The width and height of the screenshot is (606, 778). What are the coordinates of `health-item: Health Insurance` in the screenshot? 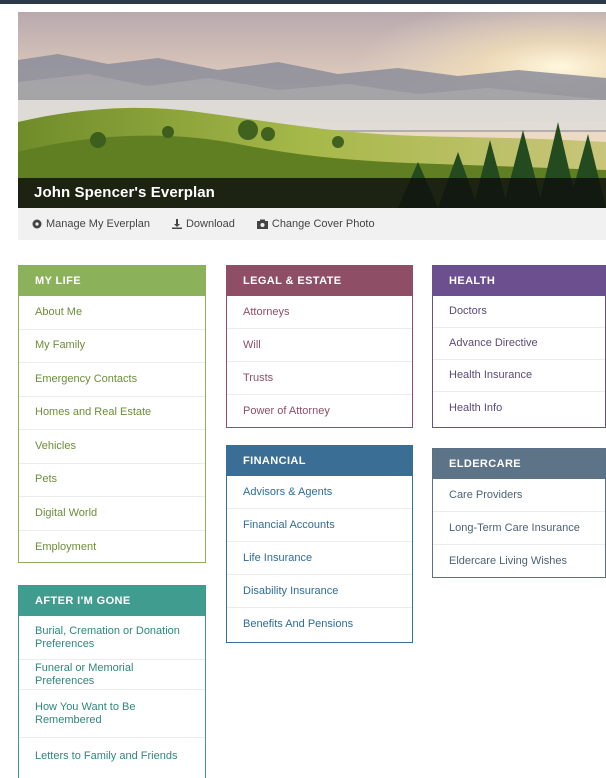 It's located at (519, 376).